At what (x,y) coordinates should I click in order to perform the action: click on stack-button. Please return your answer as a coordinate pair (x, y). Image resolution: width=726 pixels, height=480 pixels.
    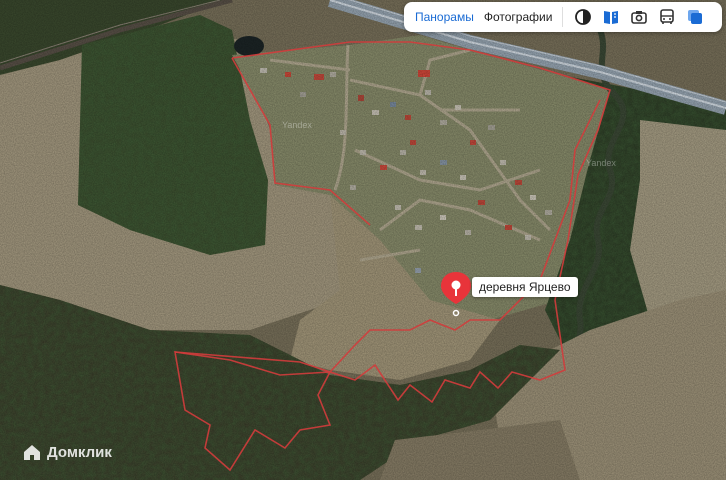
    Looking at the image, I should click on (695, 17).